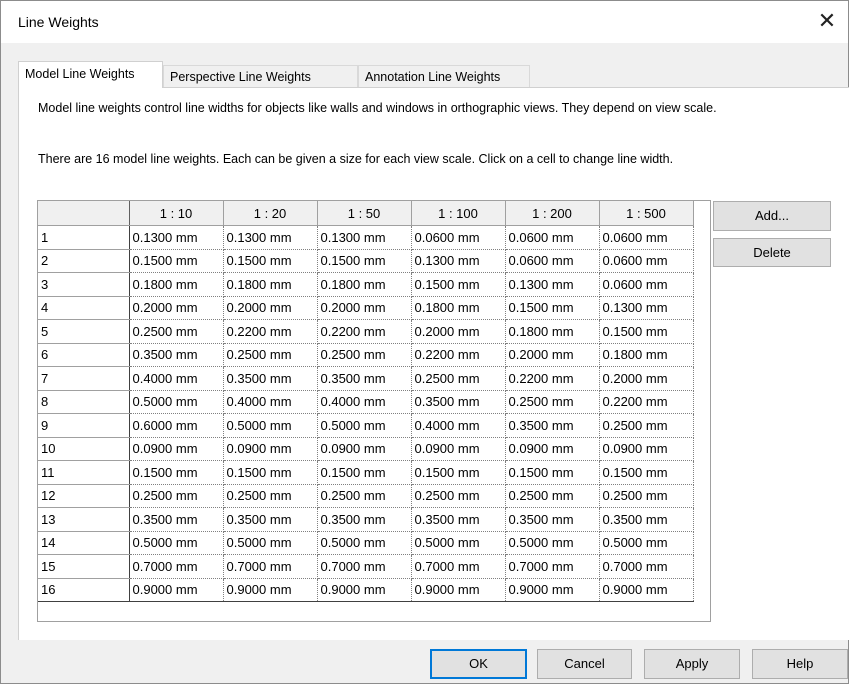 The height and width of the screenshot is (684, 849). What do you see at coordinates (176, 213) in the screenshot?
I see `column-header-scale: 1 : 10` at bounding box center [176, 213].